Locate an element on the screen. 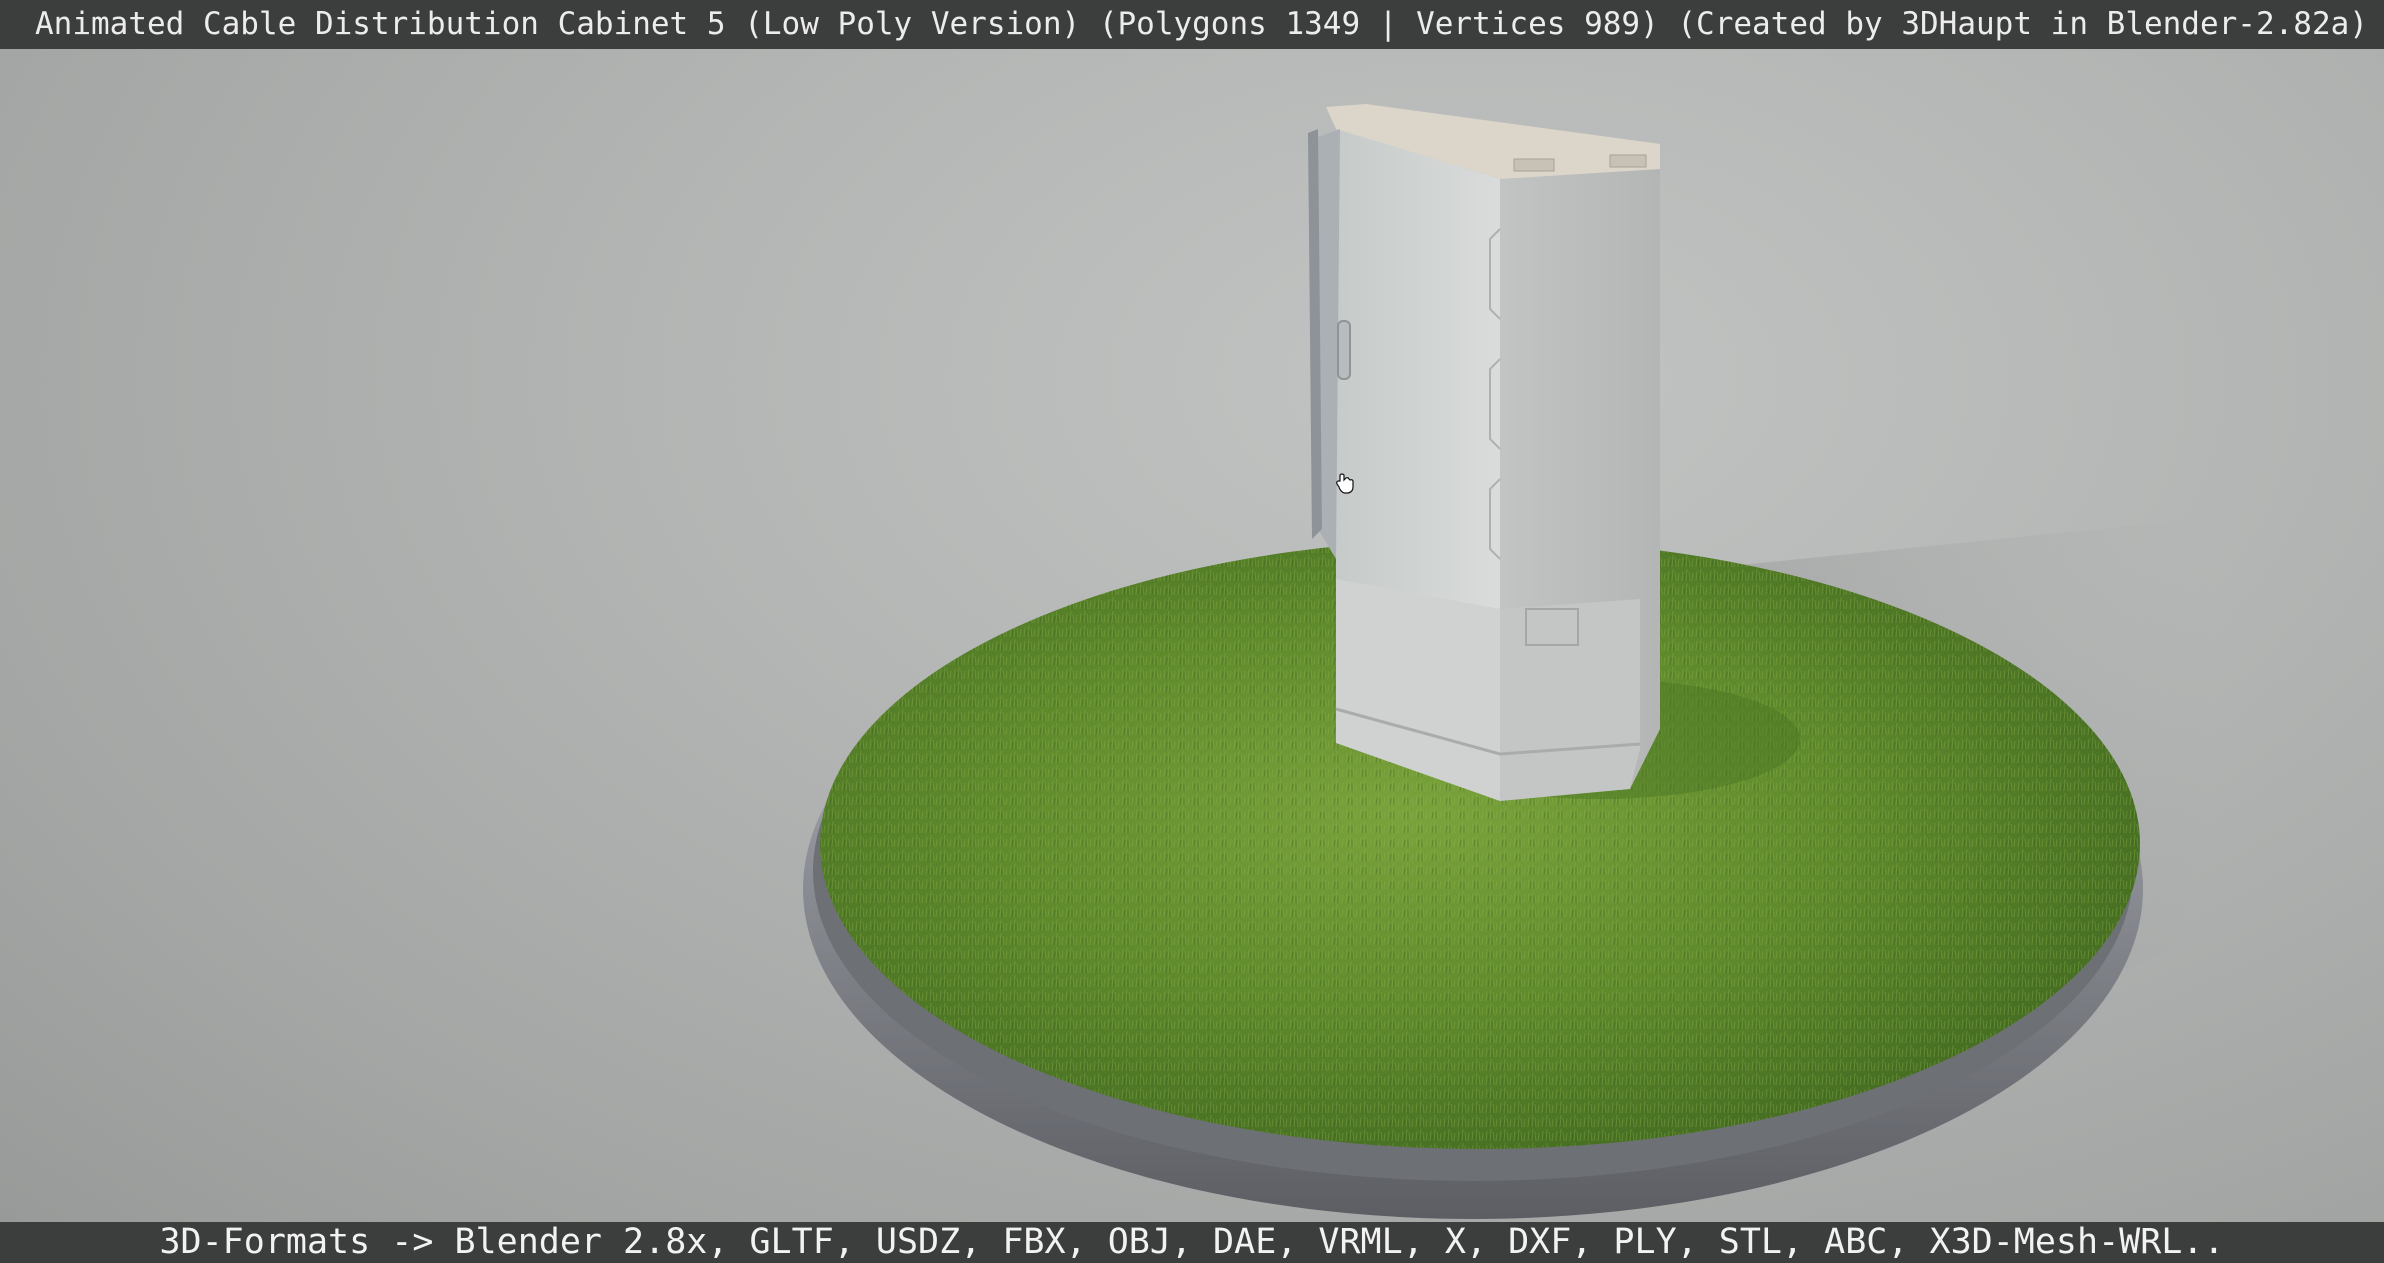 The width and height of the screenshot is (2384, 1263). door-handle is located at coordinates (1344, 350).